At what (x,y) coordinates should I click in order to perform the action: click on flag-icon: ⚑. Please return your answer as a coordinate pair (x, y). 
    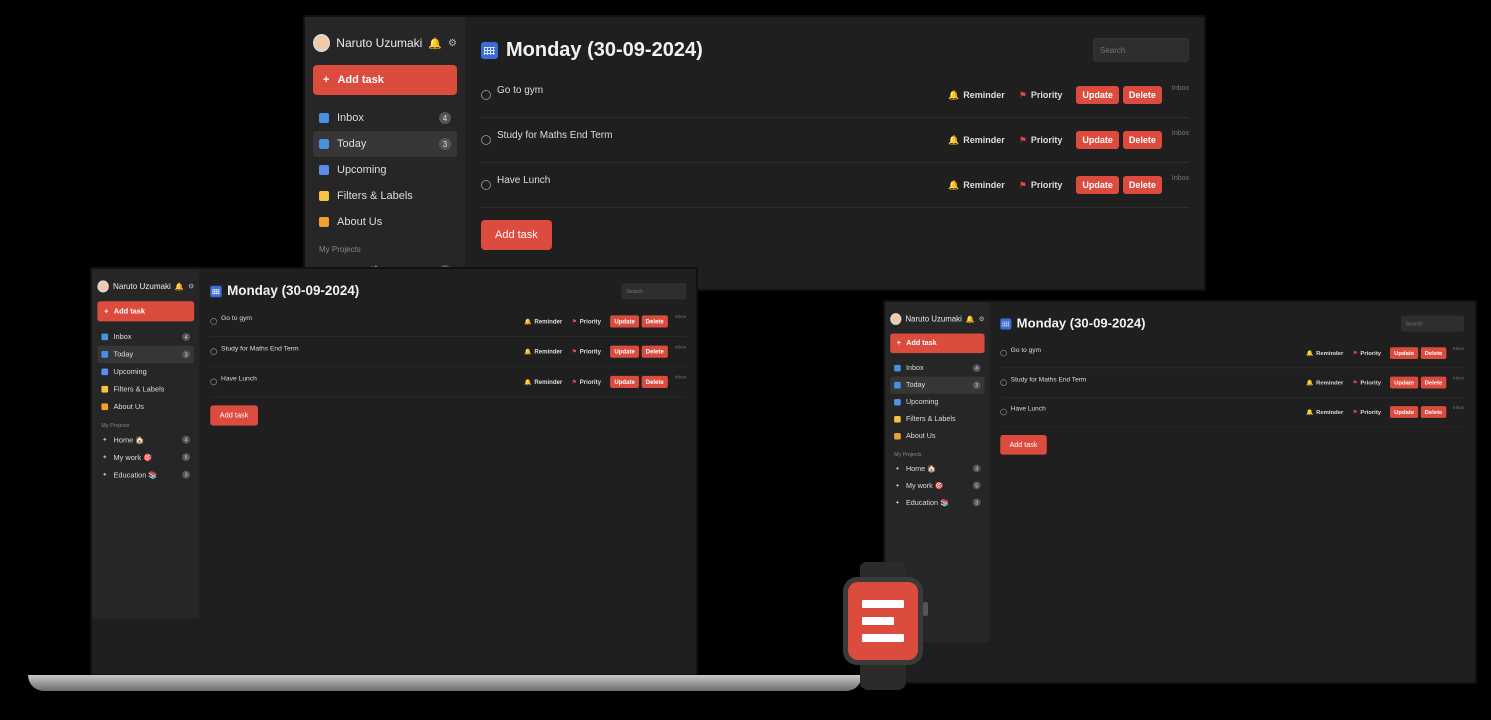
    Looking at the image, I should click on (1022, 94).